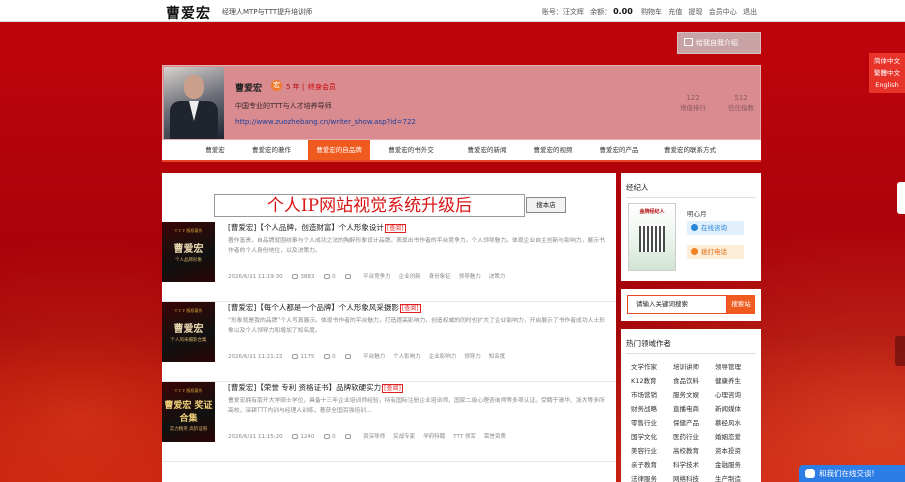  Describe the element at coordinates (487, 150) in the screenshot. I see `nav-news: 曹爱宏的新闻` at that location.